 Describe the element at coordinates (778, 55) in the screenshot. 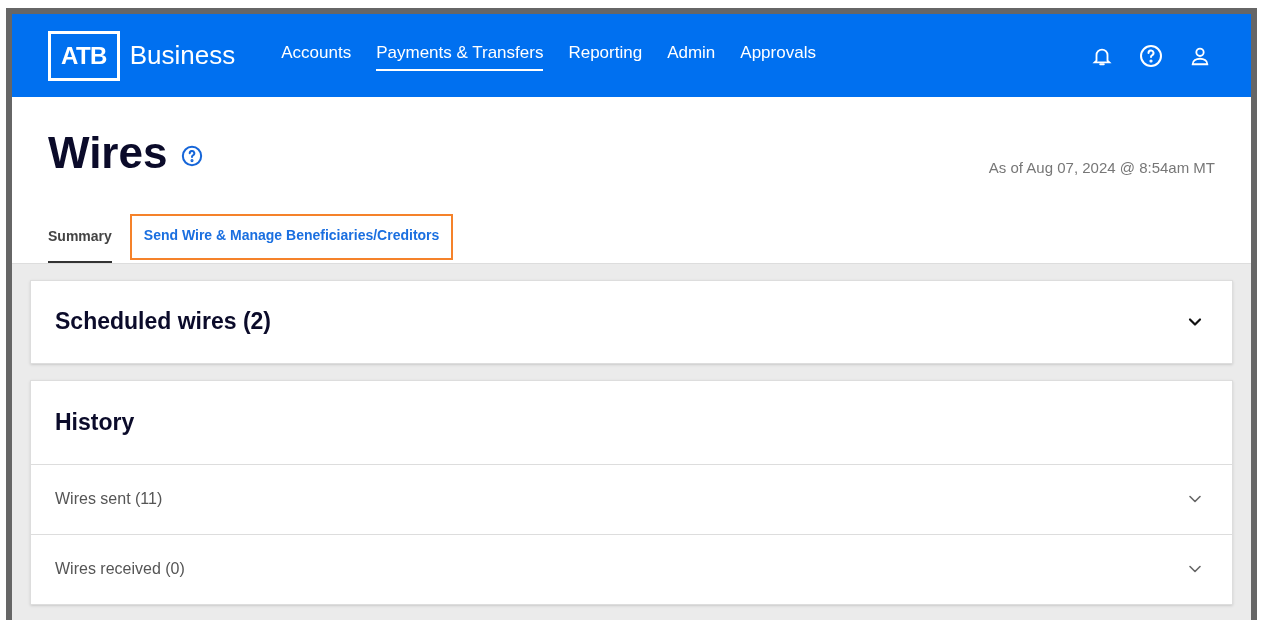

I see `nav-link: Approvals` at that location.